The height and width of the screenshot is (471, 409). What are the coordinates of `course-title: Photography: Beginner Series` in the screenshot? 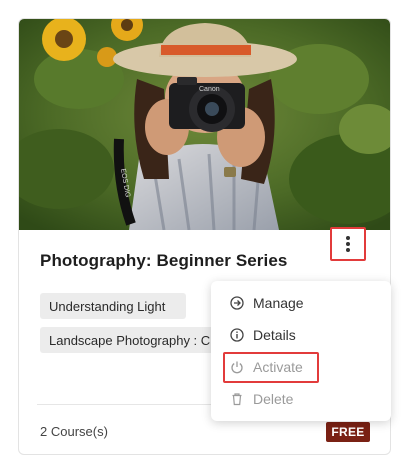 It's located at (164, 260).